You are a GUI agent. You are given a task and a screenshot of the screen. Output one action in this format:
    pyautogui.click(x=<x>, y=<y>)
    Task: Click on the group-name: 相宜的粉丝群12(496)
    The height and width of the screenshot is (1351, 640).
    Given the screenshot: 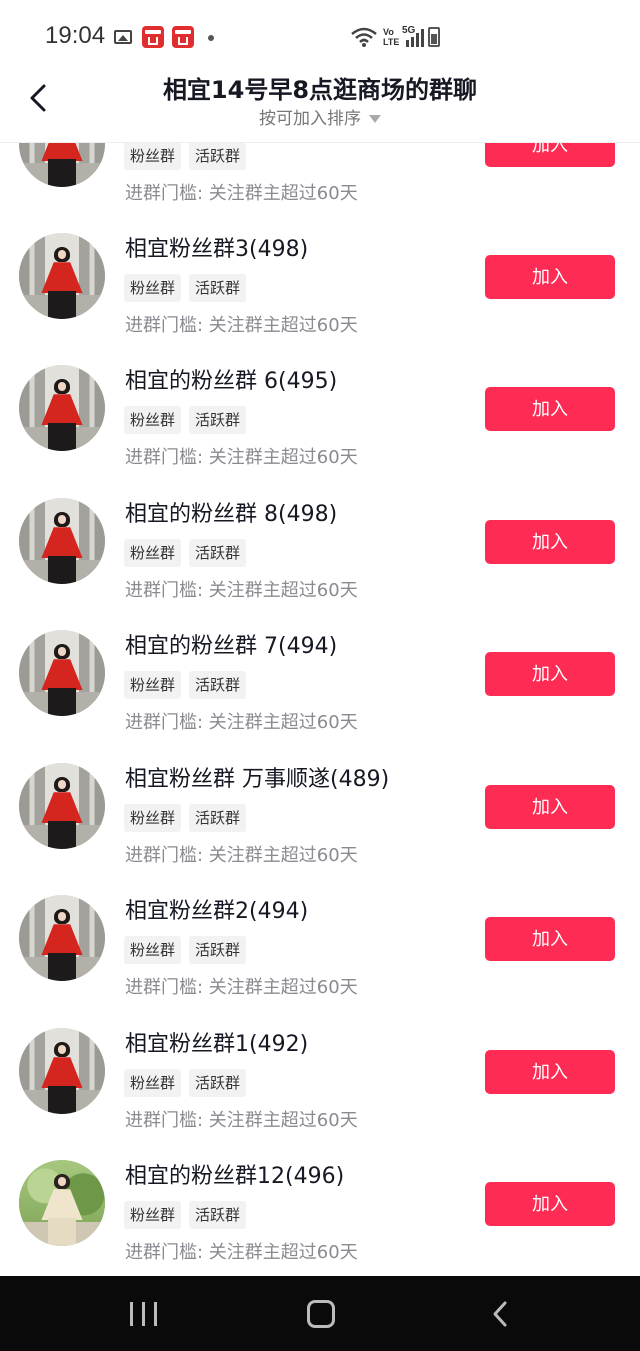 What is the action you would take?
    pyautogui.click(x=235, y=1176)
    